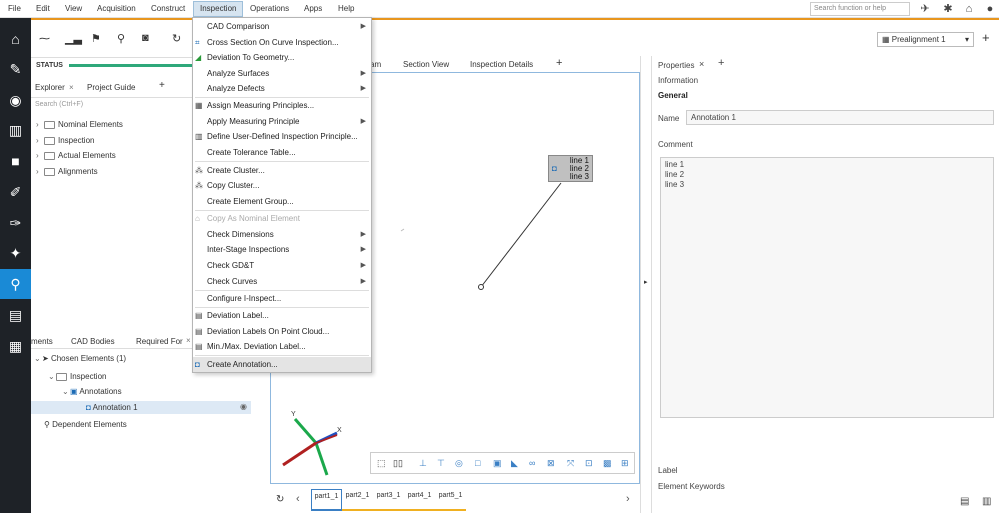 The height and width of the screenshot is (513, 999). What do you see at coordinates (477, 463) in the screenshot?
I see `box-icon: □` at bounding box center [477, 463].